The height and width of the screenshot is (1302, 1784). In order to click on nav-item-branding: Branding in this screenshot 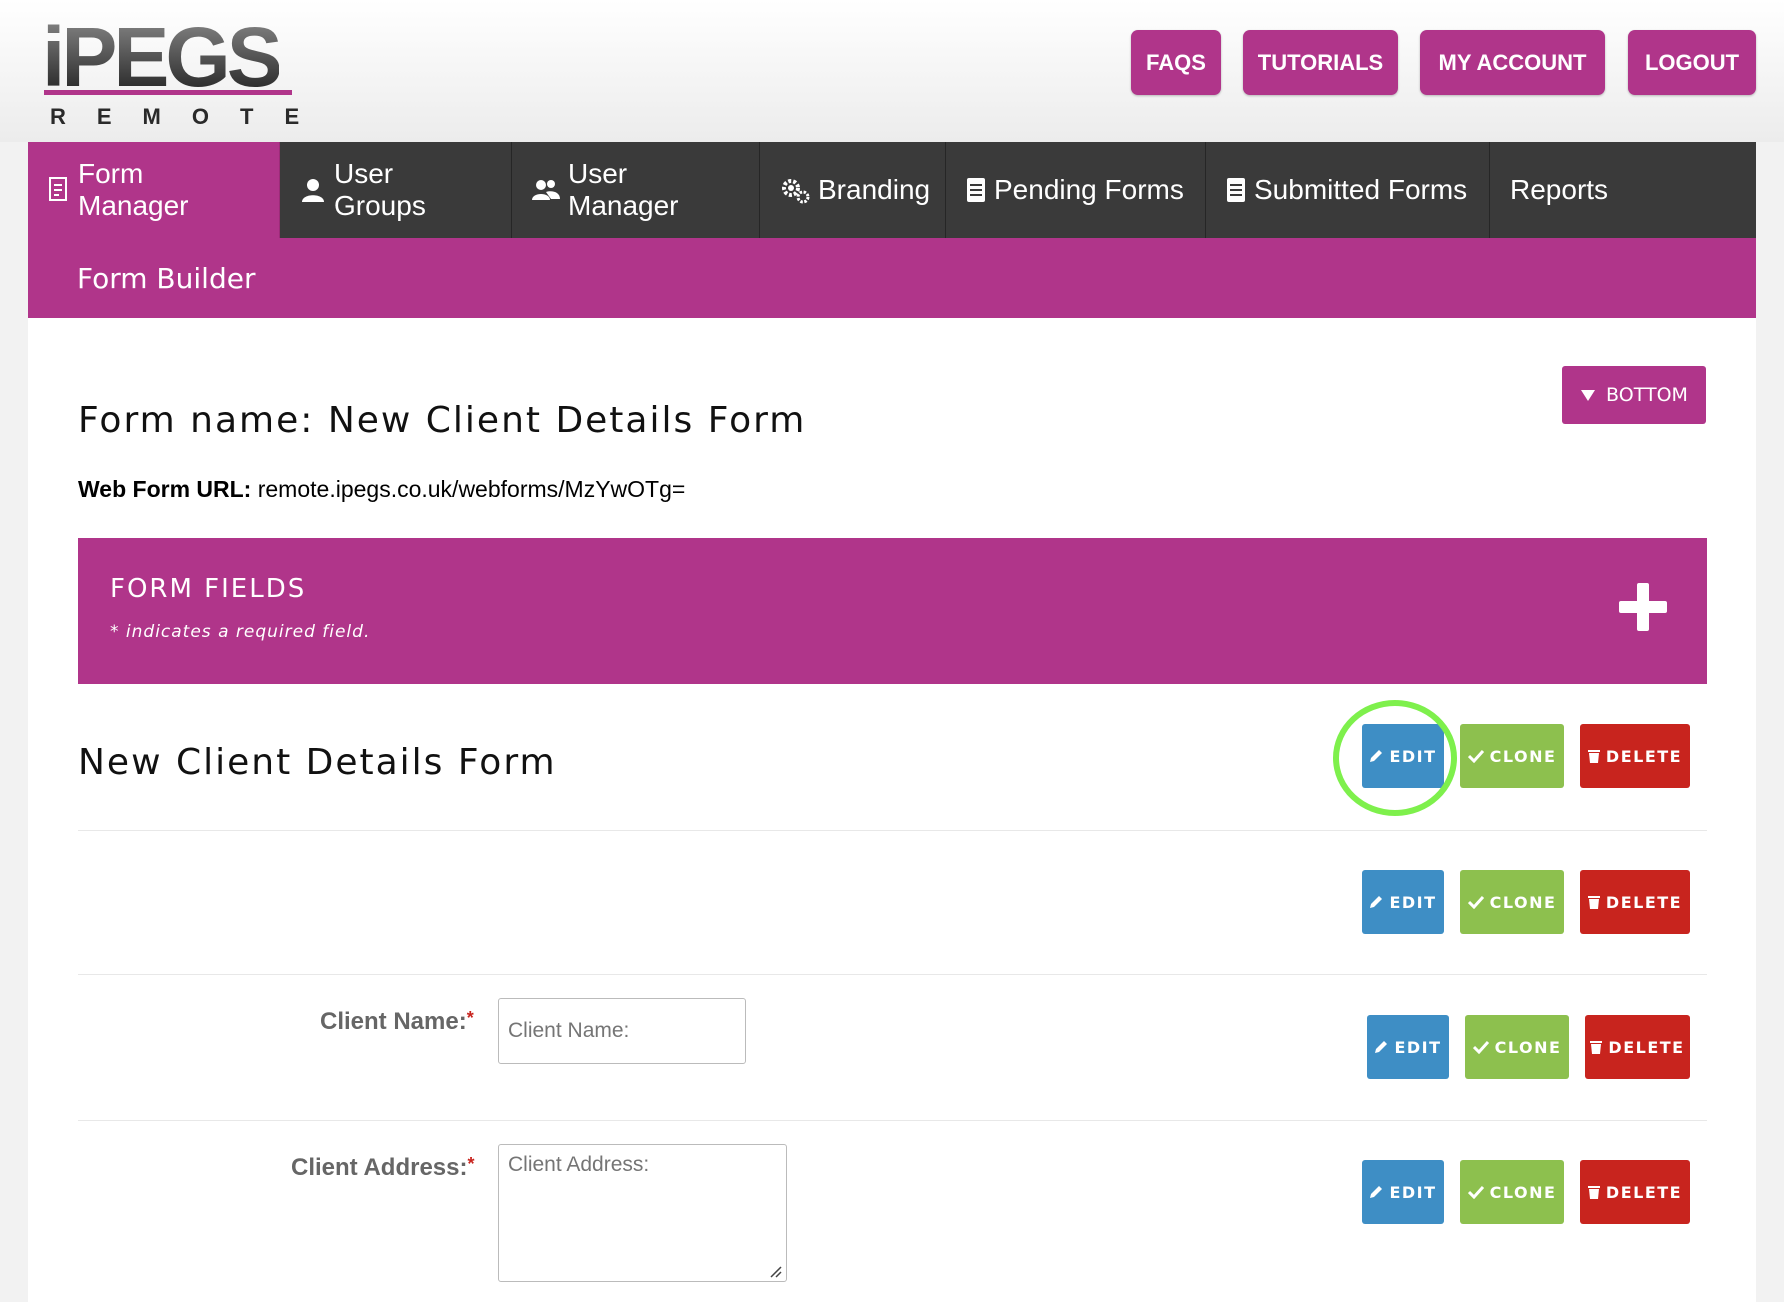, I will do `click(853, 190)`.